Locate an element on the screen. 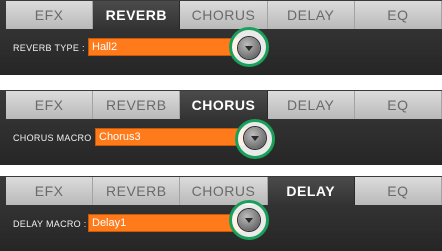 The image size is (442, 251). delay-macro-dropdown-button is located at coordinates (249, 220).